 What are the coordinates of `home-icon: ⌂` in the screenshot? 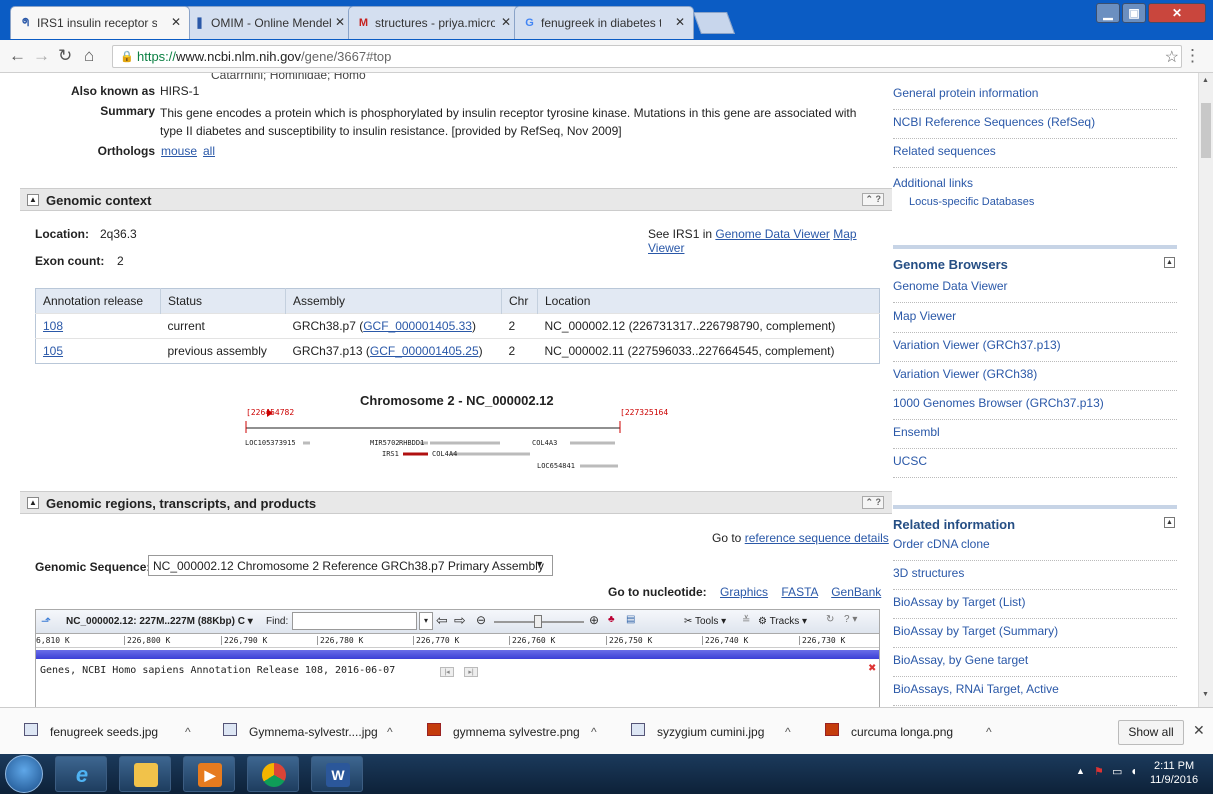 It's located at (89, 56).